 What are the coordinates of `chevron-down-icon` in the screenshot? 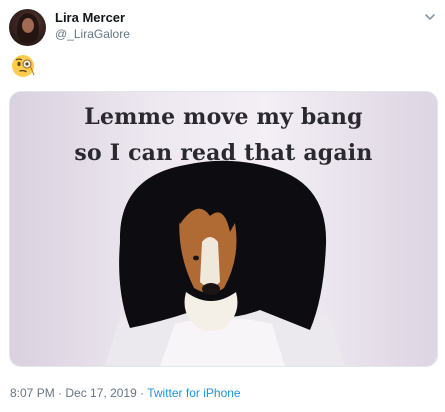 It's located at (430, 17).